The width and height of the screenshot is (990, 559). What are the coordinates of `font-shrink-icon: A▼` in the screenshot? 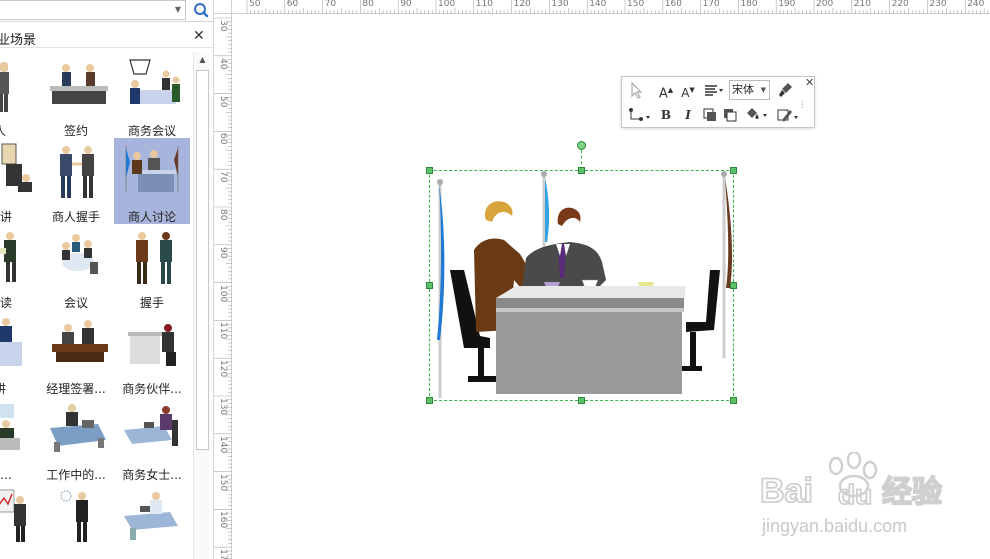 It's located at (688, 90).